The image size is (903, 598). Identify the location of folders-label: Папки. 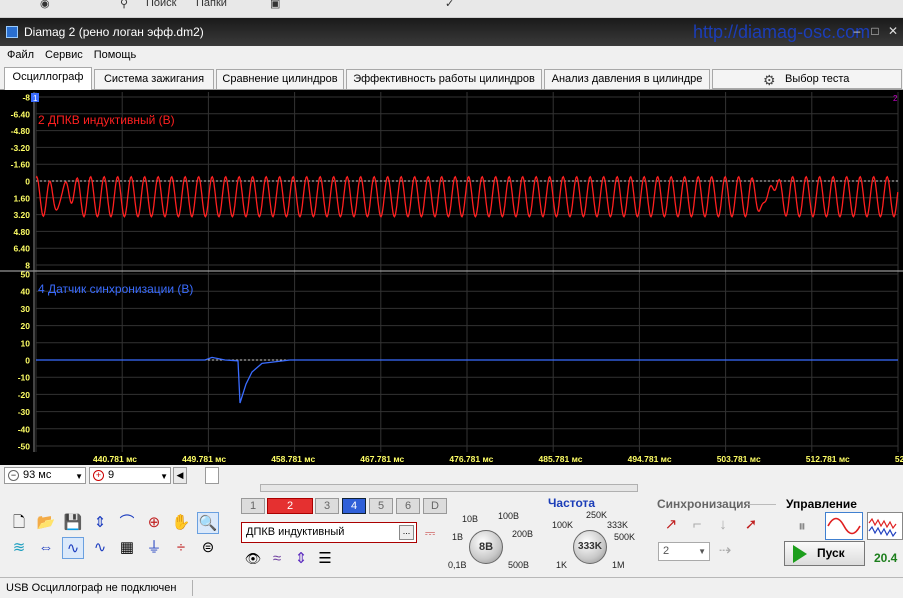
(211, 4).